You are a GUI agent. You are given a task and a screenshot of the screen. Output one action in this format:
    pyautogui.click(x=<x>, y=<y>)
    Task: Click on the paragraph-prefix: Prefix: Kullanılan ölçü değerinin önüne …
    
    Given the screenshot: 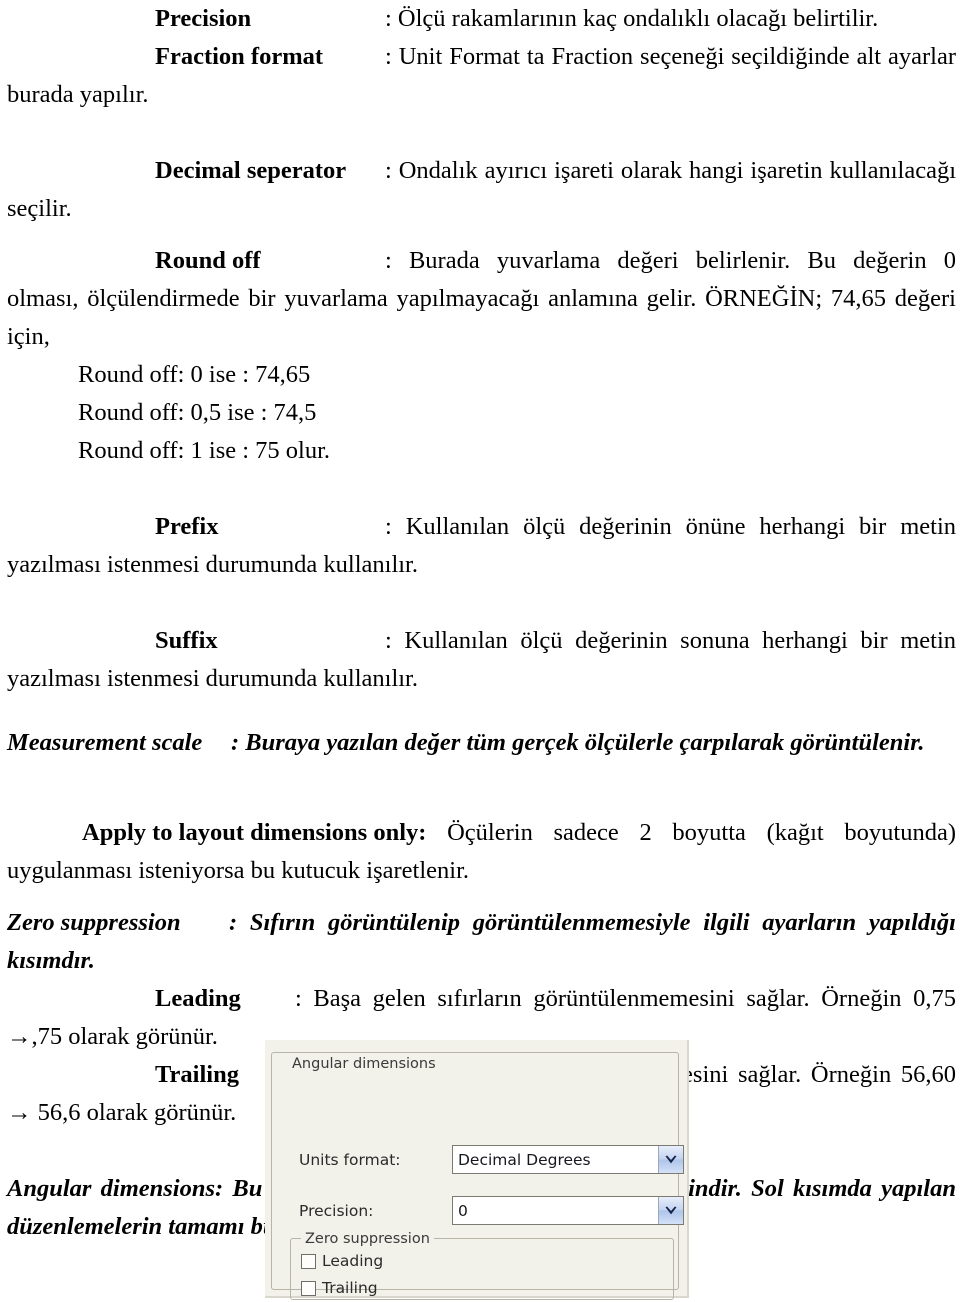 What is the action you would take?
    pyautogui.click(x=481, y=546)
    